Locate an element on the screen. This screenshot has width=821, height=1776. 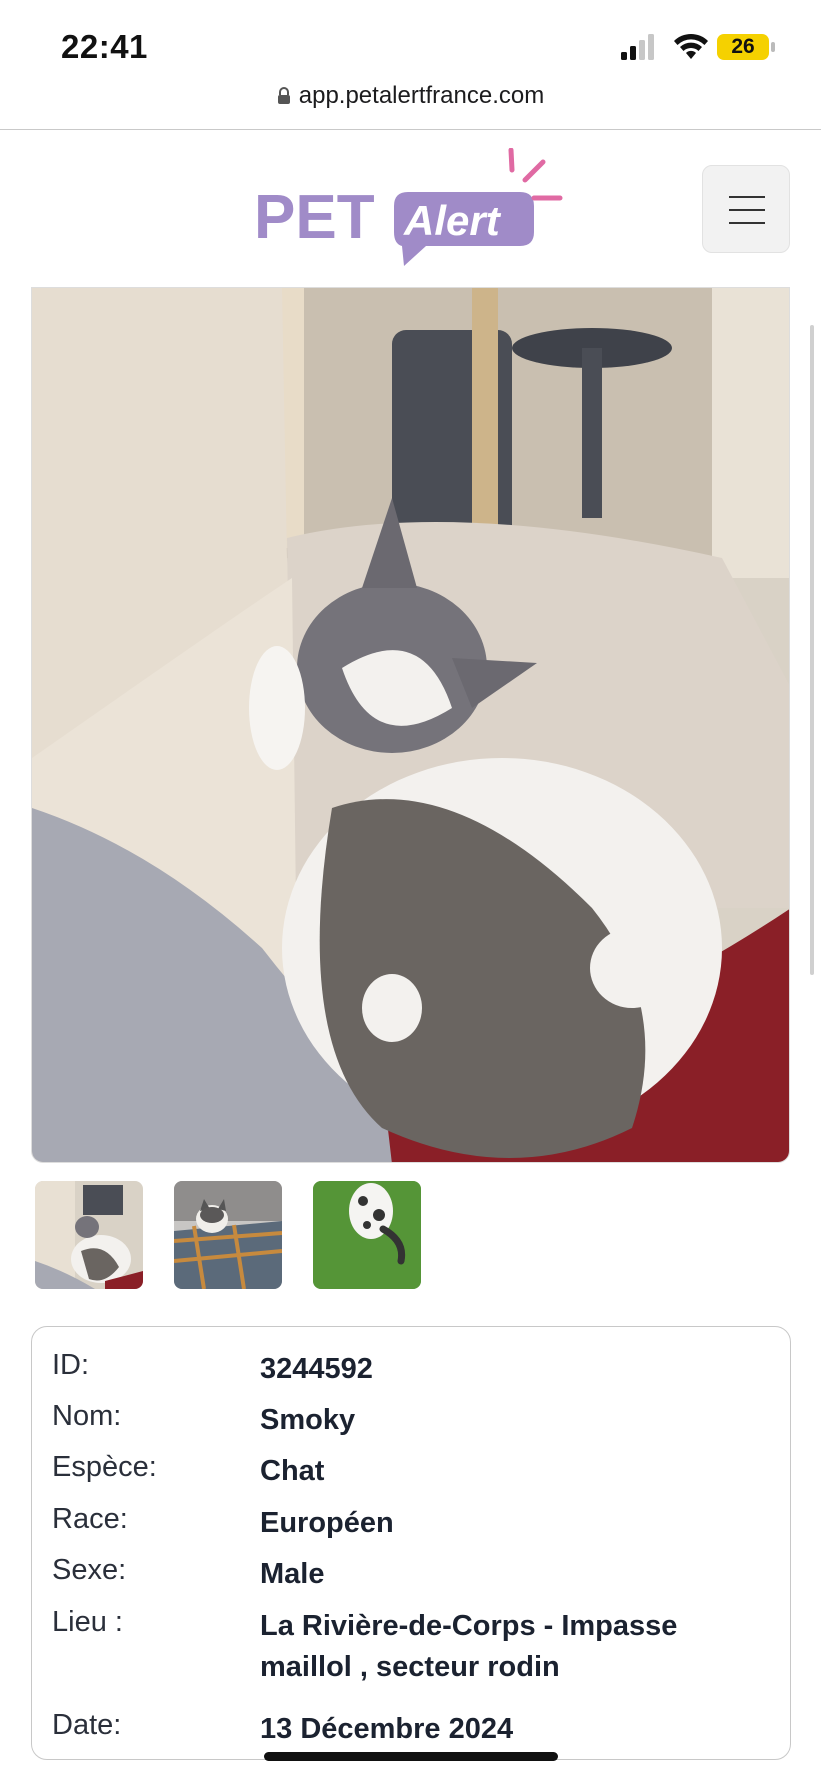
address-bar: app.petalertfrance.com is located at coordinates (410, 102).